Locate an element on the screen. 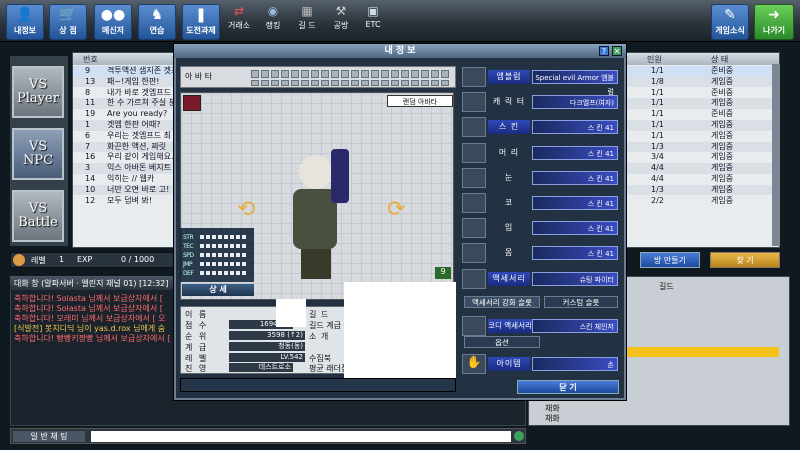  exchange-button: ⇄ 거래소 is located at coordinates (239, 17).